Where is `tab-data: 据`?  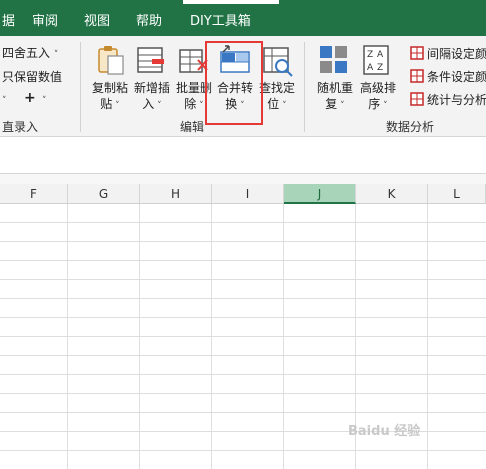 tab-data: 据 is located at coordinates (8, 19).